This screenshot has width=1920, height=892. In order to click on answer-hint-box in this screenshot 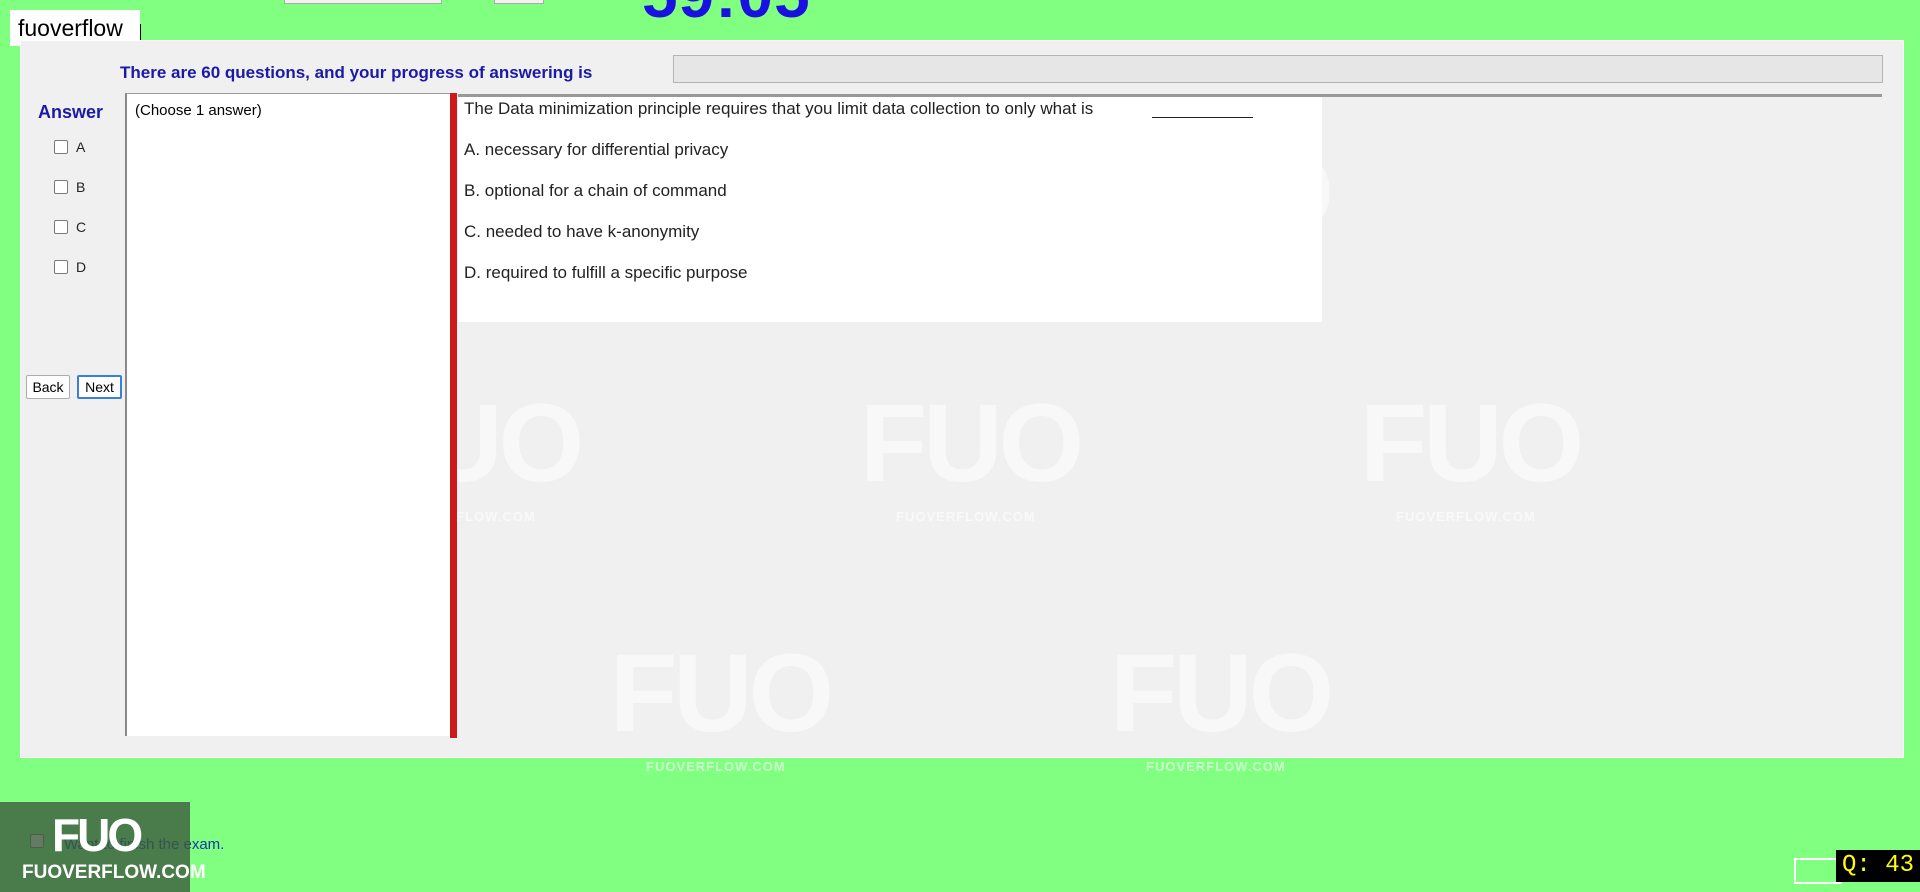, I will do `click(288, 414)`.